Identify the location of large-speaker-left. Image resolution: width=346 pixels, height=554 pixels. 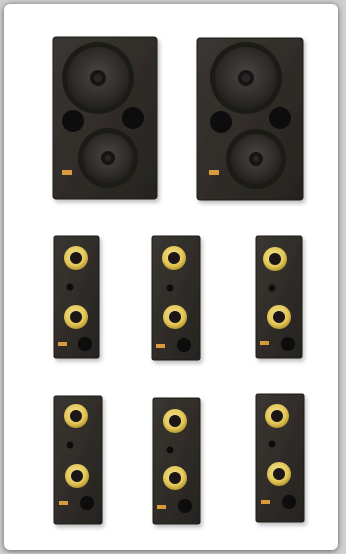
(105, 118).